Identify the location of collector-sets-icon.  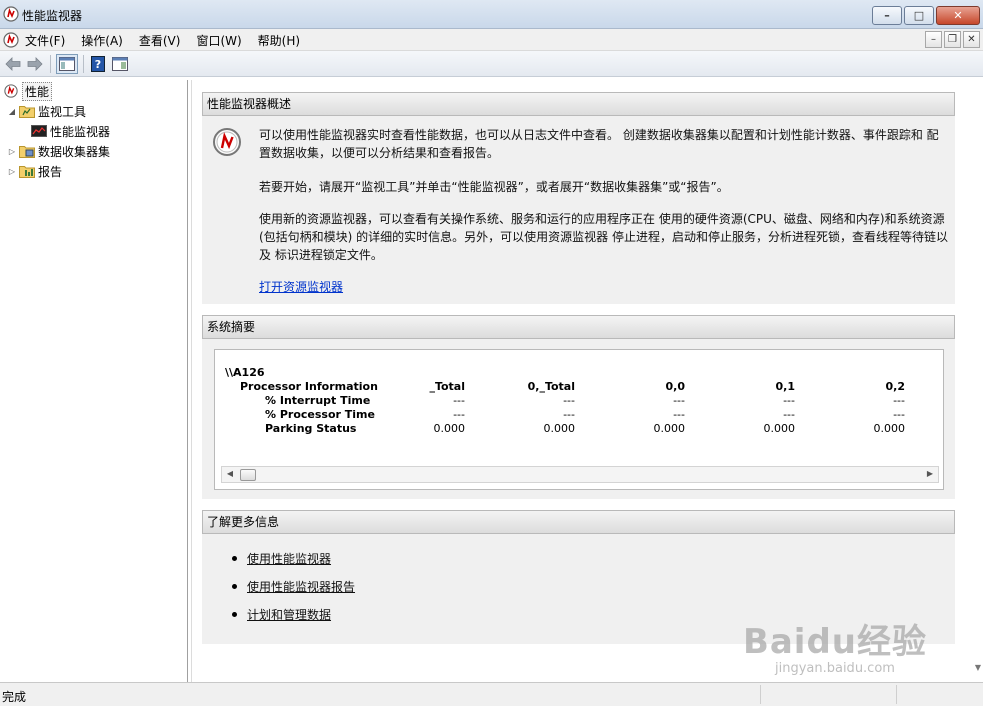
(27, 152).